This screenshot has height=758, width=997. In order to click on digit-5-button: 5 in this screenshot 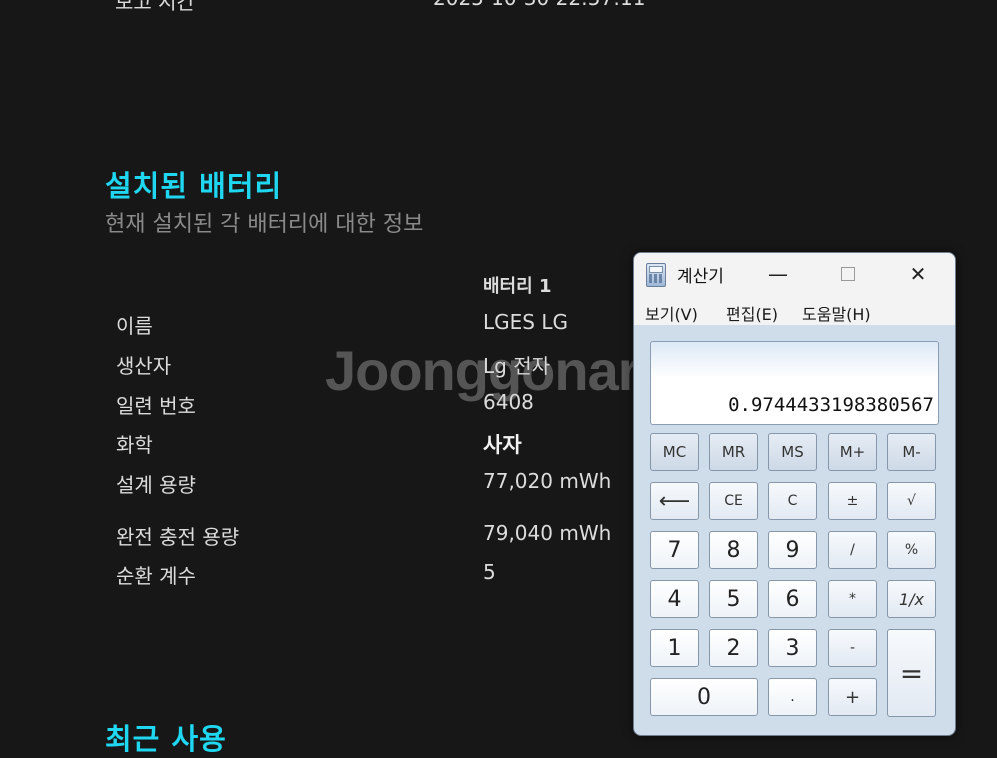, I will do `click(733, 599)`.